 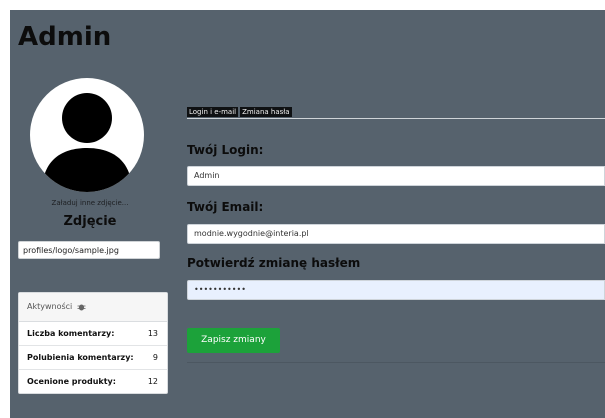 I want to click on login-field: Admin, so click(x=396, y=176).